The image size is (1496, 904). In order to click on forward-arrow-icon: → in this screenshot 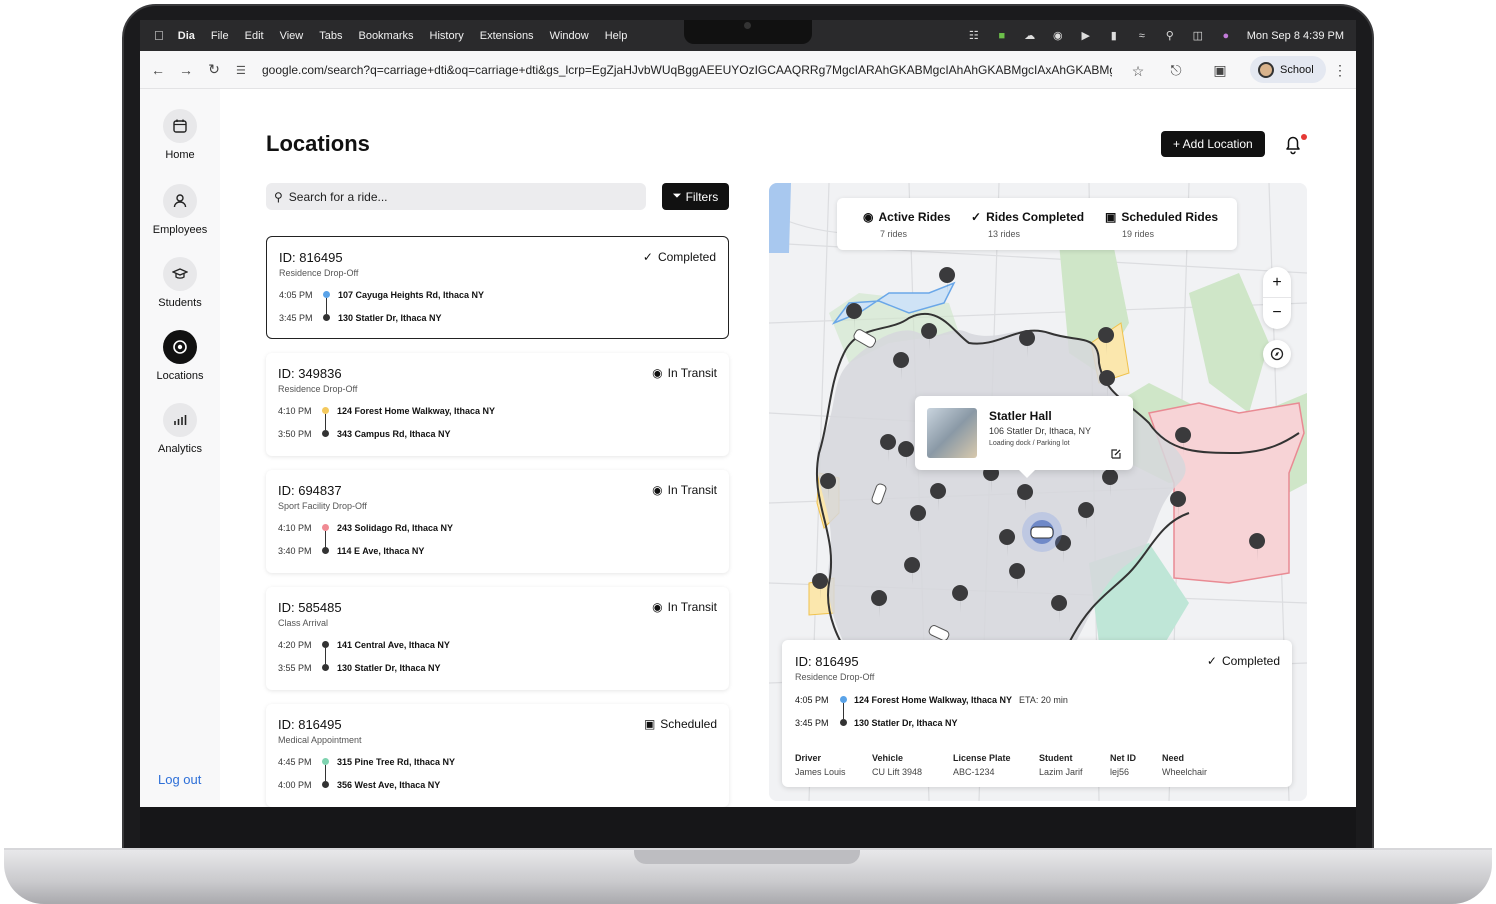, I will do `click(186, 70)`.